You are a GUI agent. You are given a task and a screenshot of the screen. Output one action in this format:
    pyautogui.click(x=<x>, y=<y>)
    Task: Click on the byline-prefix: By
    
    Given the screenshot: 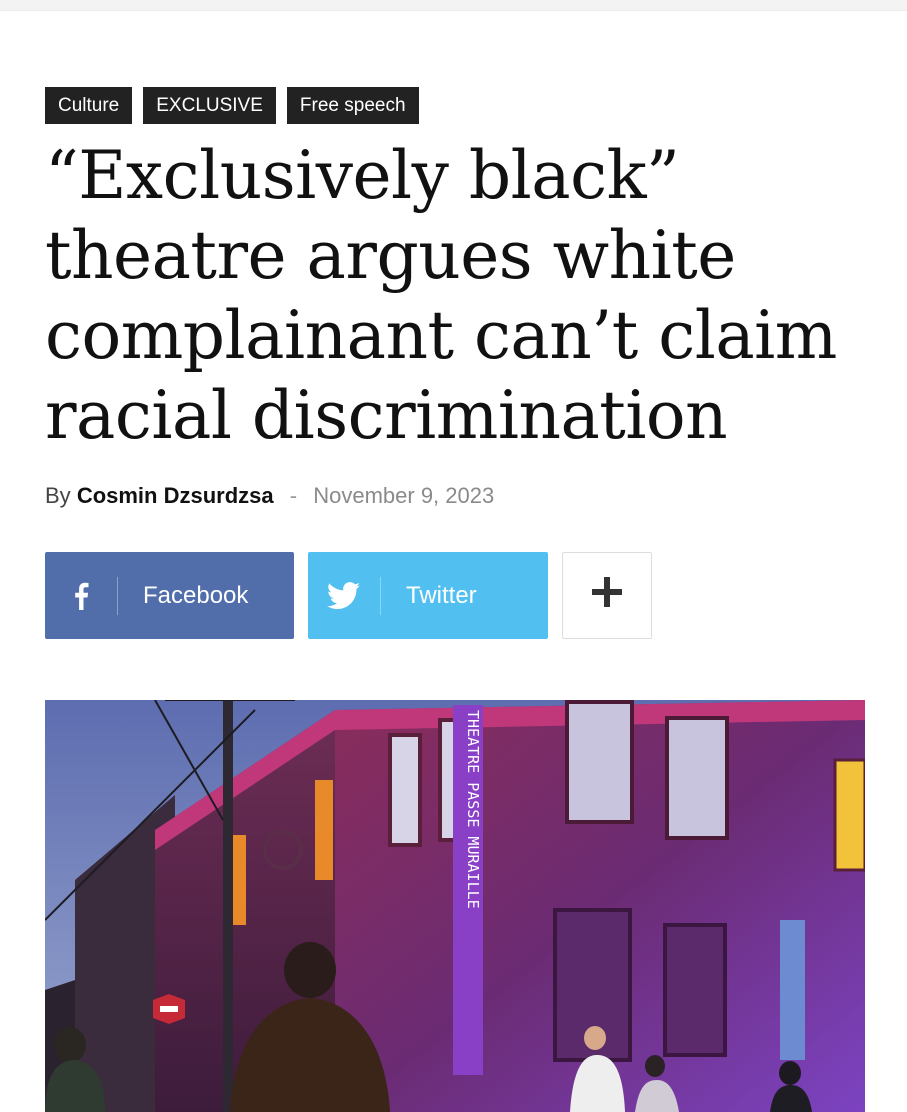 What is the action you would take?
    pyautogui.click(x=58, y=495)
    